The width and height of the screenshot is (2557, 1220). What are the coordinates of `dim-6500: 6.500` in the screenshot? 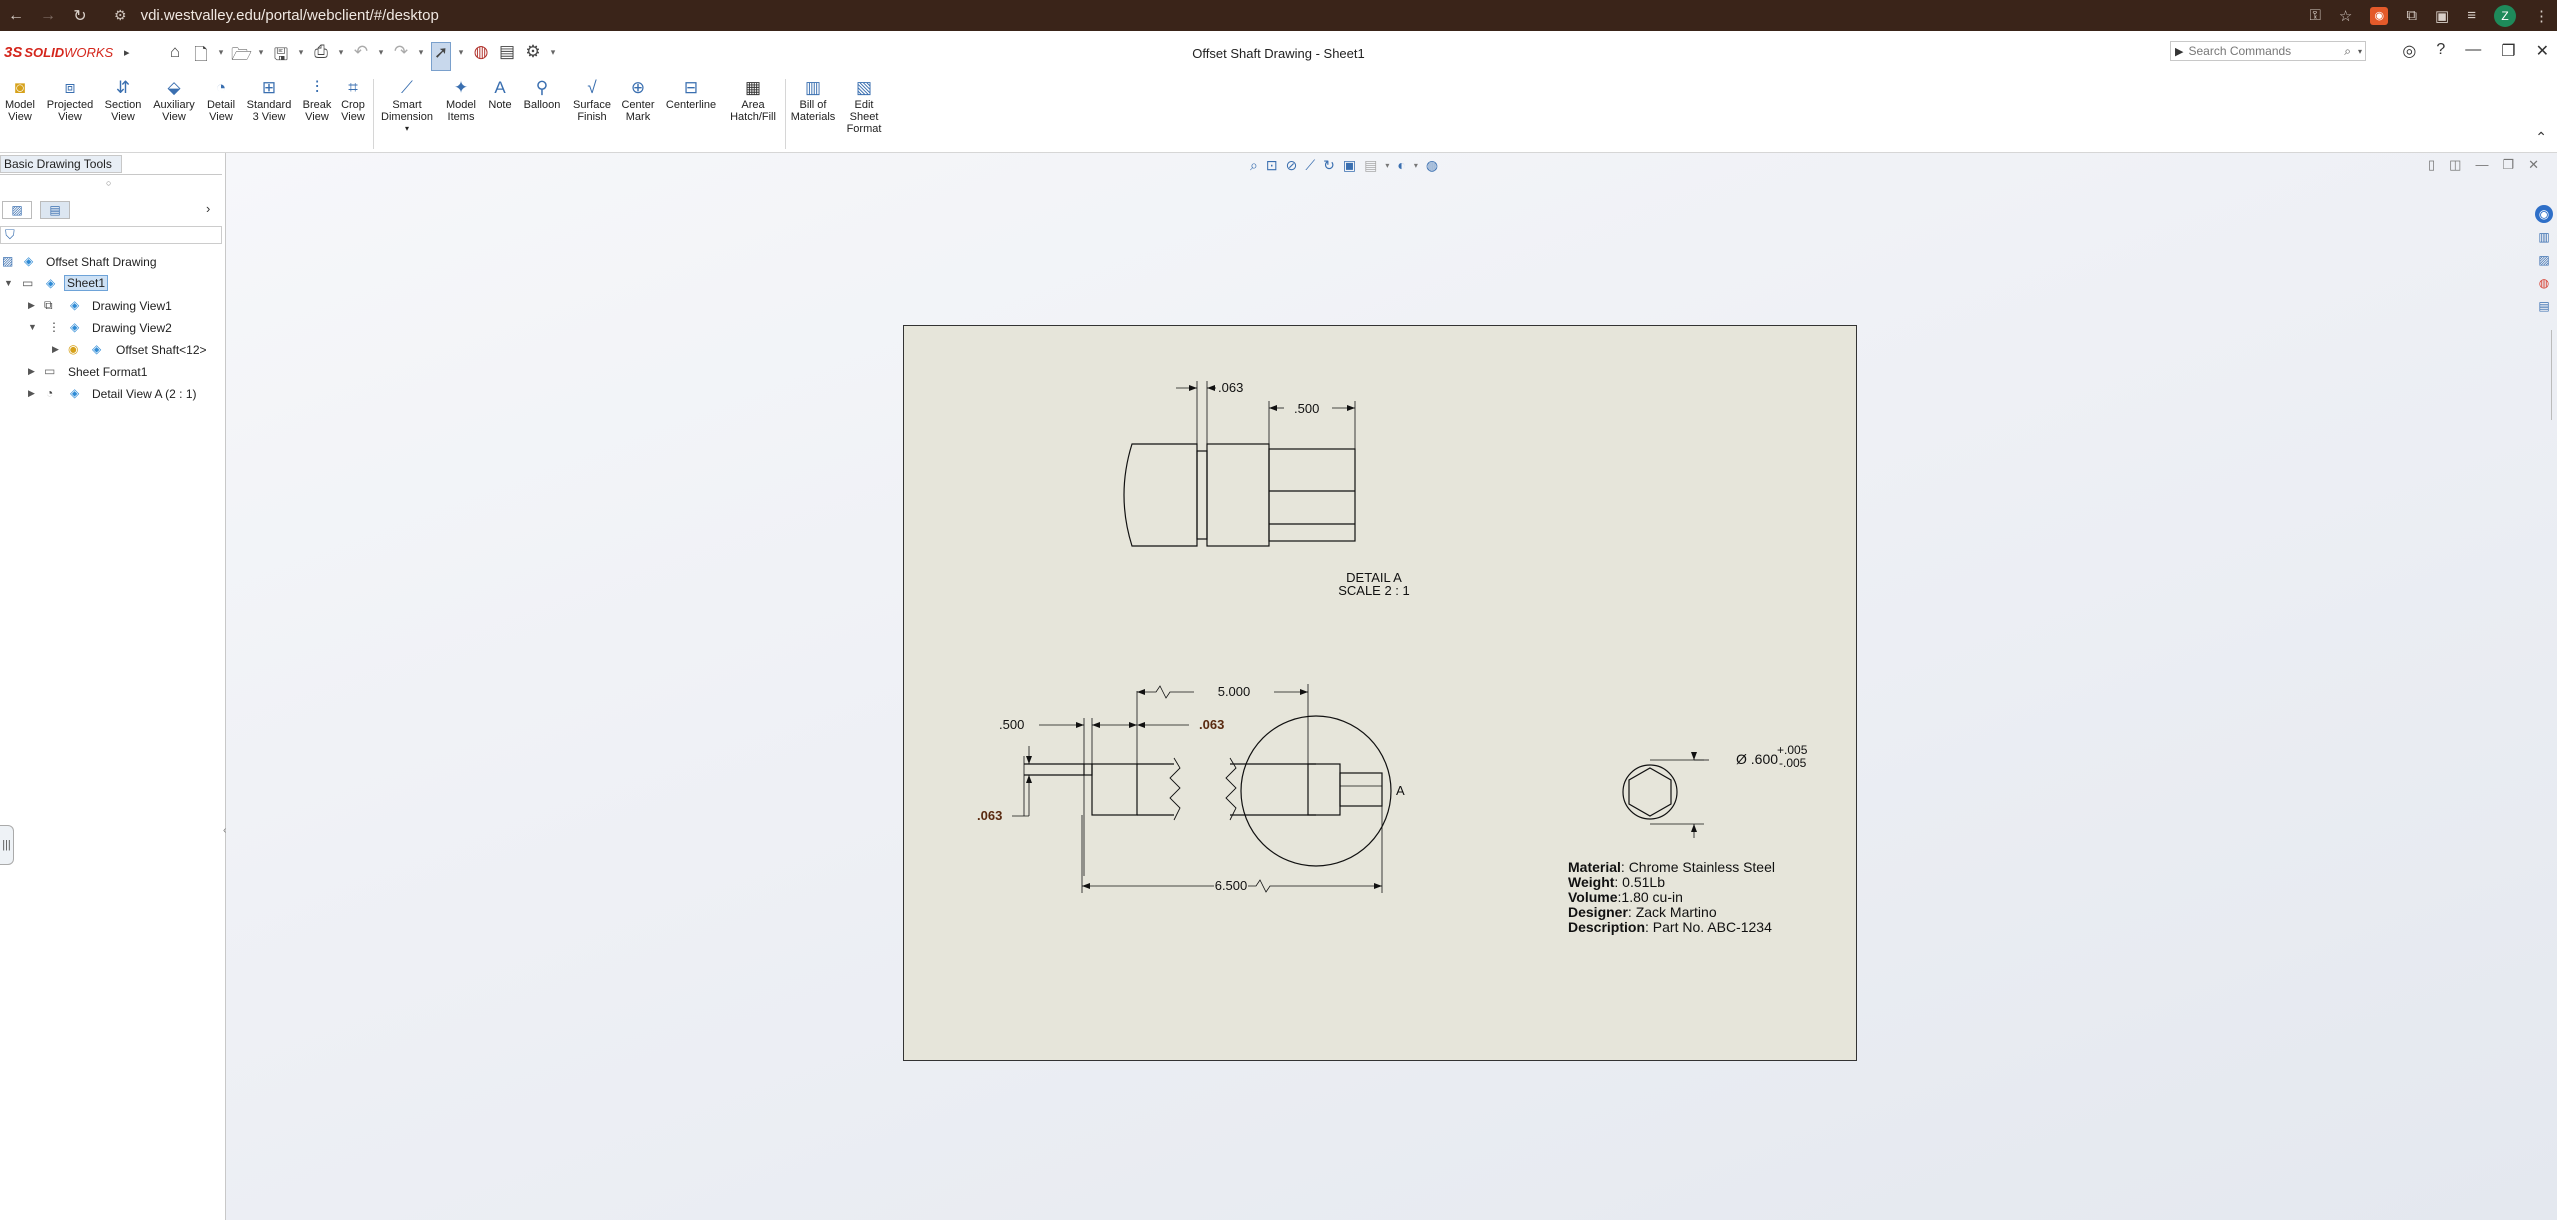 It's located at (1231, 885).